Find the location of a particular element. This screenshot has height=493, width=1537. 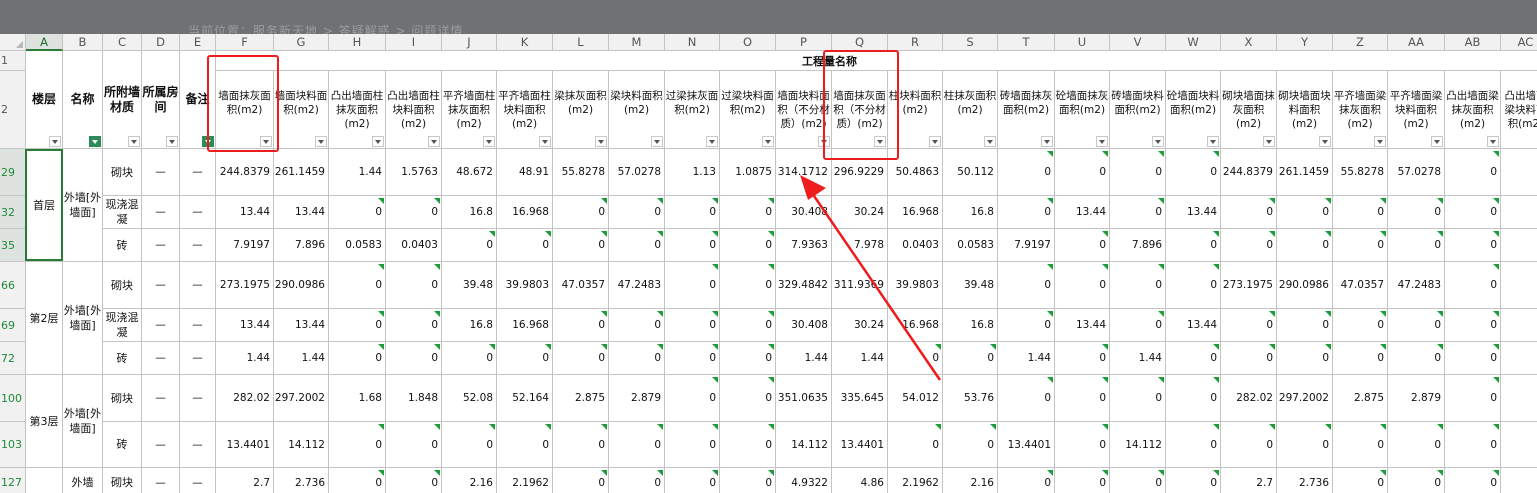

table-cell: 2.1962 is located at coordinates (915, 480).